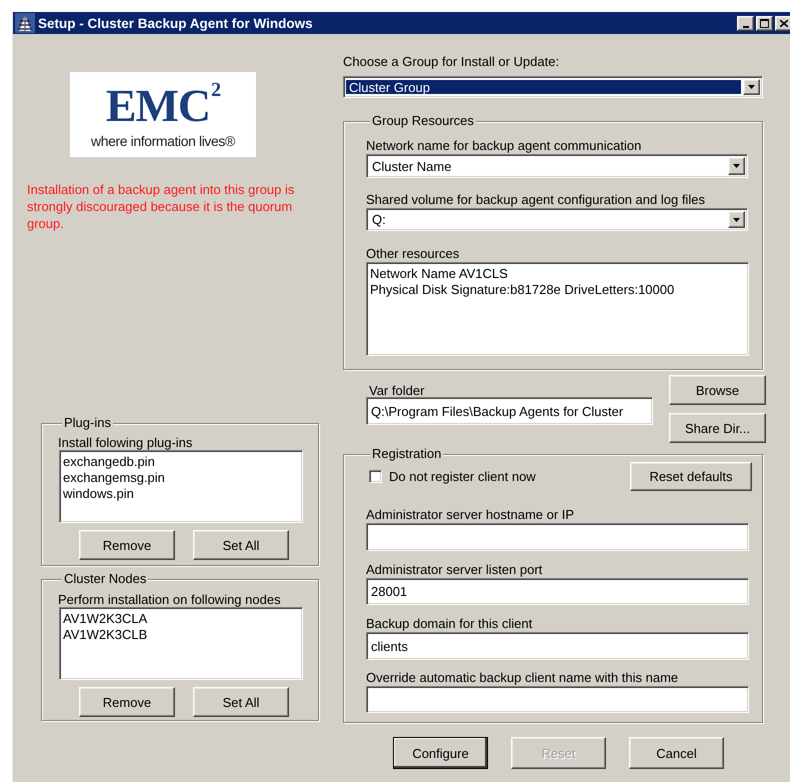  Describe the element at coordinates (181, 462) in the screenshot. I see `list-item: exchangedb.pin` at that location.